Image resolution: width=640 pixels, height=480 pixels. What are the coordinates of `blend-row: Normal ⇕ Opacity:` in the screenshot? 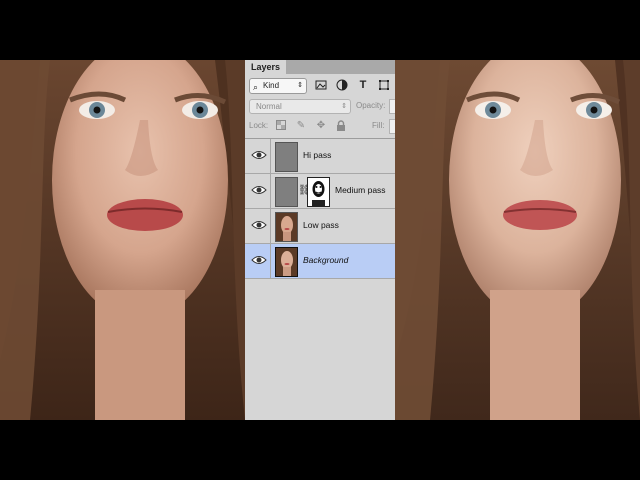 It's located at (320, 106).